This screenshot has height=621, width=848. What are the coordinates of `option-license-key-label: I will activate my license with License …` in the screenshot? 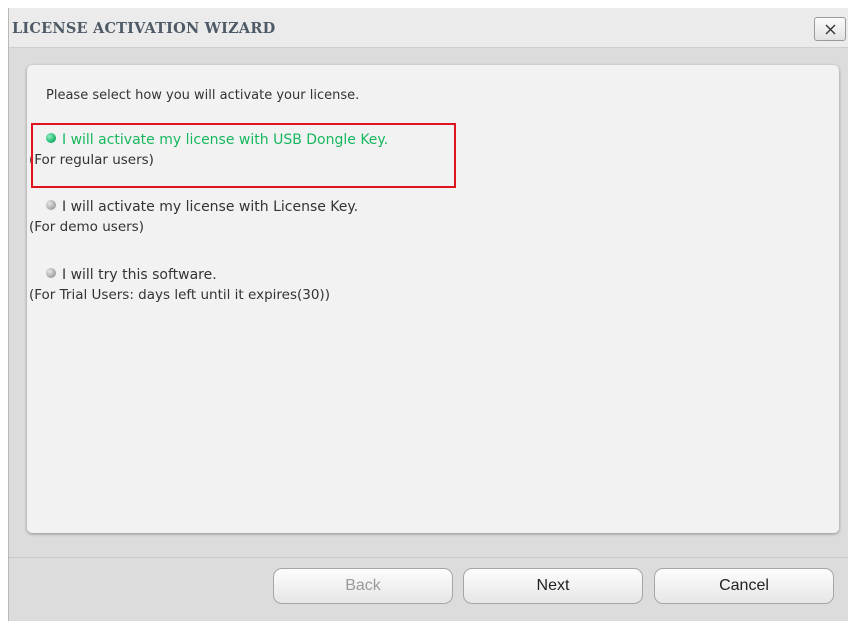 It's located at (210, 207).